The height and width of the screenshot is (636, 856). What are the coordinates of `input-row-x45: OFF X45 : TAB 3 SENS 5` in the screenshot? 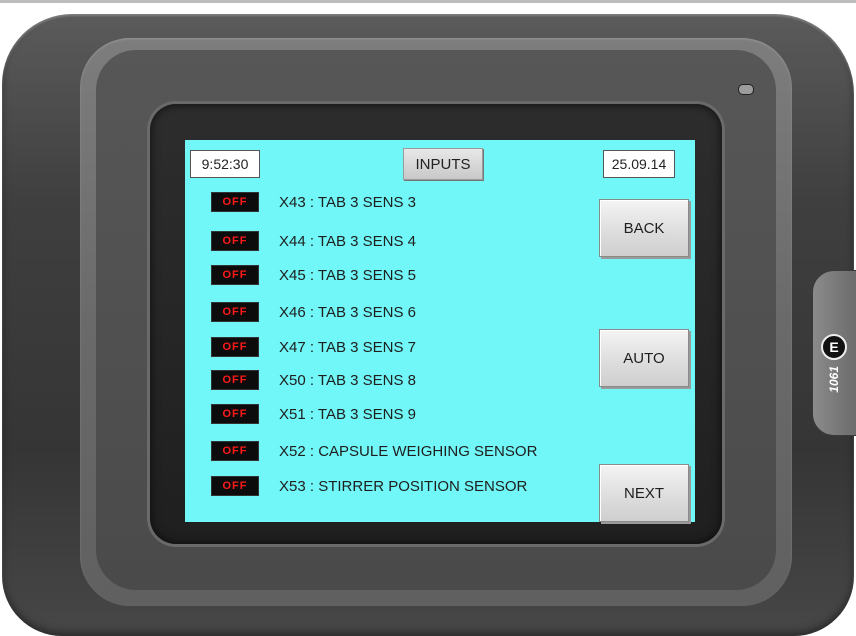 It's located at (313, 275).